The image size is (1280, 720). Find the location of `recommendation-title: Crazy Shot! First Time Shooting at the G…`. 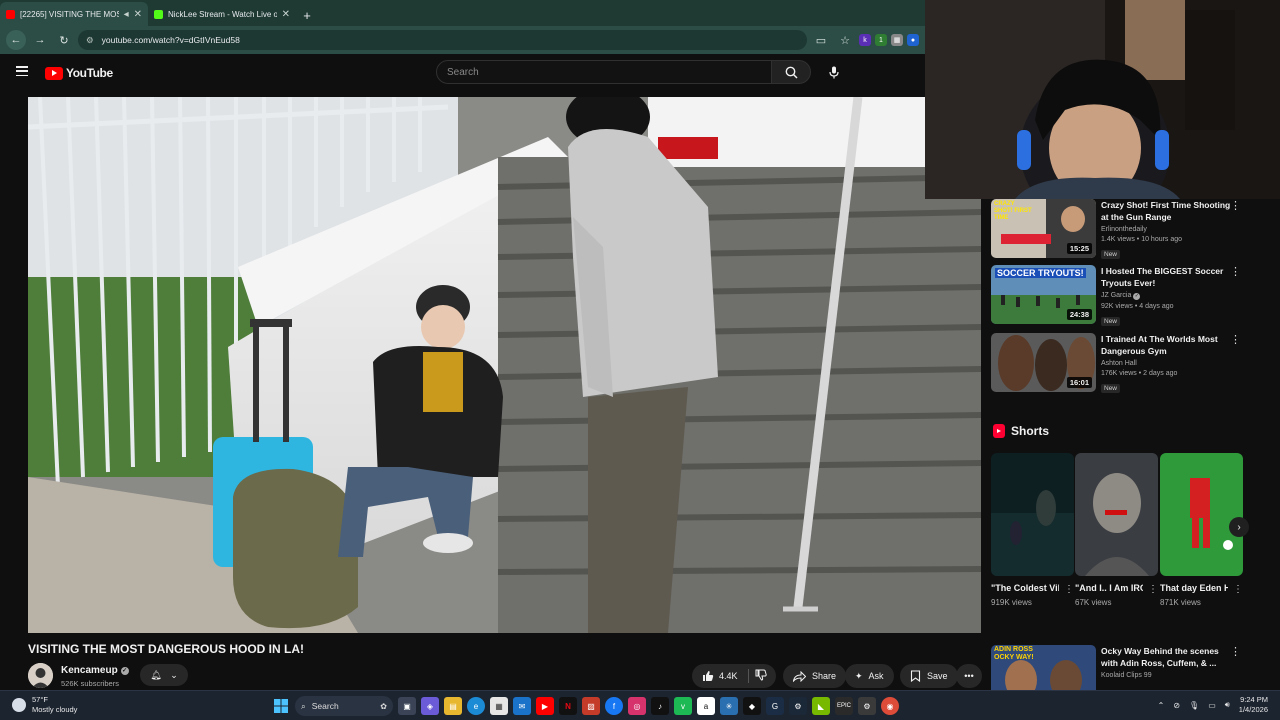

recommendation-title: Crazy Shot! First Time Shooting at the G… is located at coordinates (1168, 211).